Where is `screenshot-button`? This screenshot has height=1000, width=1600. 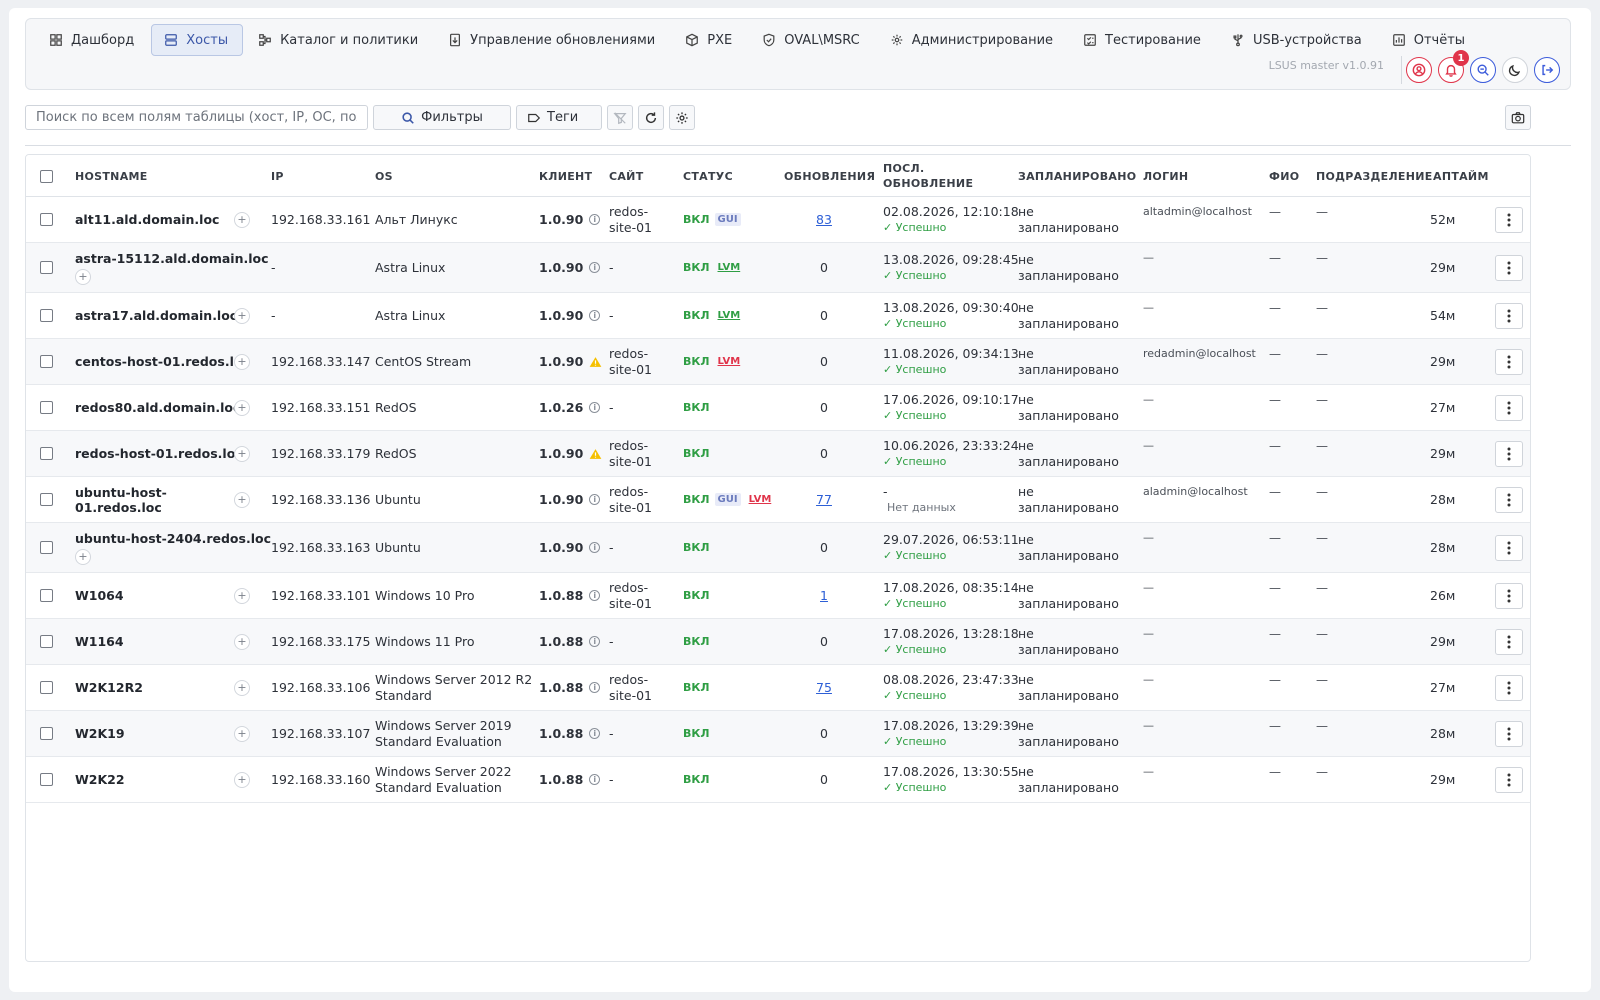
screenshot-button is located at coordinates (1518, 117).